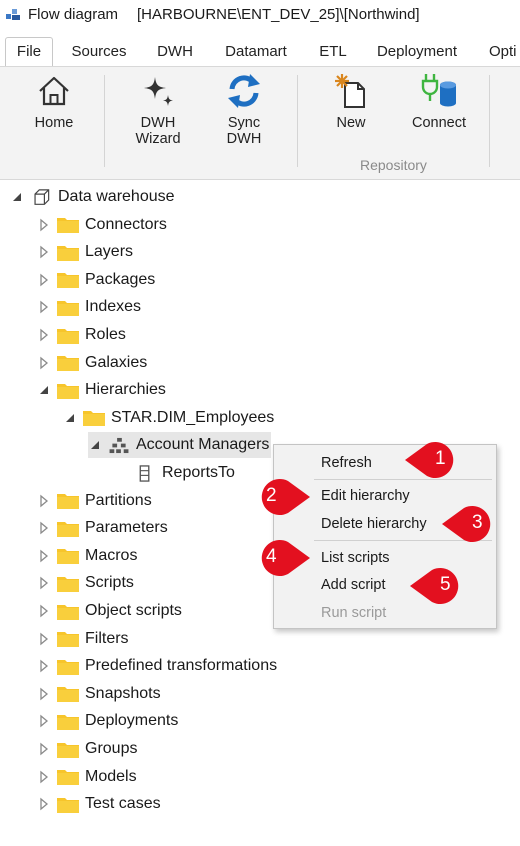  Describe the element at coordinates (244, 109) in the screenshot. I see `sync-dwh-button: Sync DWH` at that location.